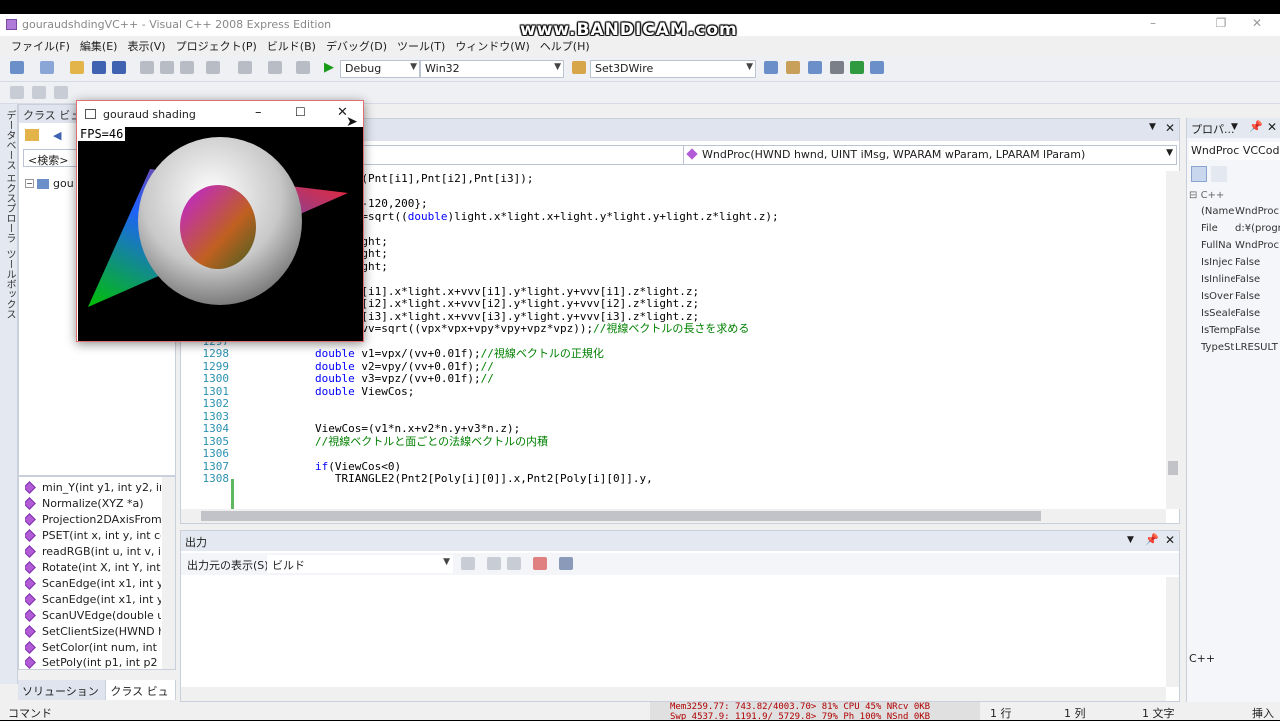 The width and height of the screenshot is (1280, 721). What do you see at coordinates (579, 67) in the screenshot?
I see `find-in-files-icon` at bounding box center [579, 67].